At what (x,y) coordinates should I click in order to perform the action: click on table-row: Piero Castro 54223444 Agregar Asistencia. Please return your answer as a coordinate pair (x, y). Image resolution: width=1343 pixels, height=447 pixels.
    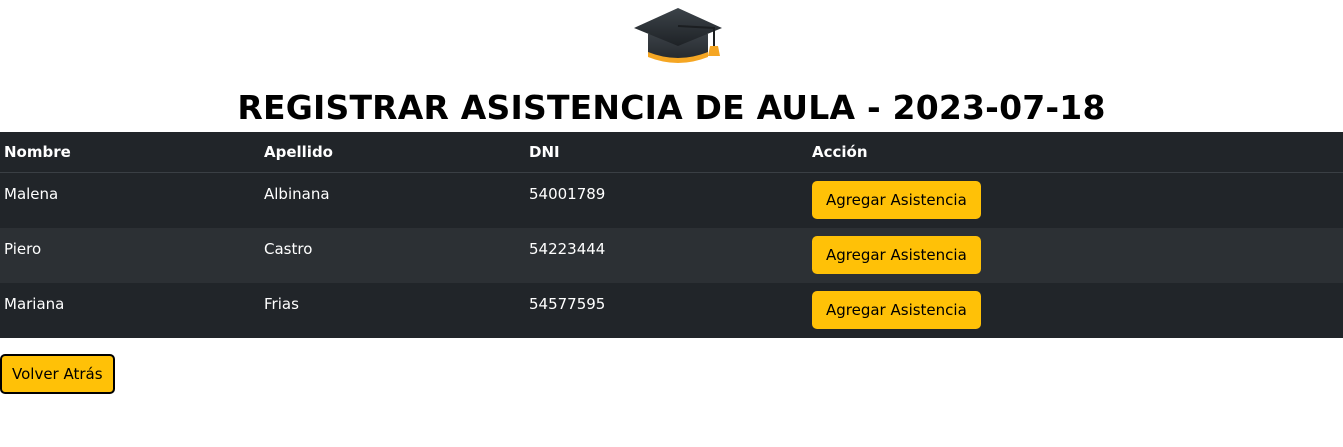
    Looking at the image, I should click on (671, 255).